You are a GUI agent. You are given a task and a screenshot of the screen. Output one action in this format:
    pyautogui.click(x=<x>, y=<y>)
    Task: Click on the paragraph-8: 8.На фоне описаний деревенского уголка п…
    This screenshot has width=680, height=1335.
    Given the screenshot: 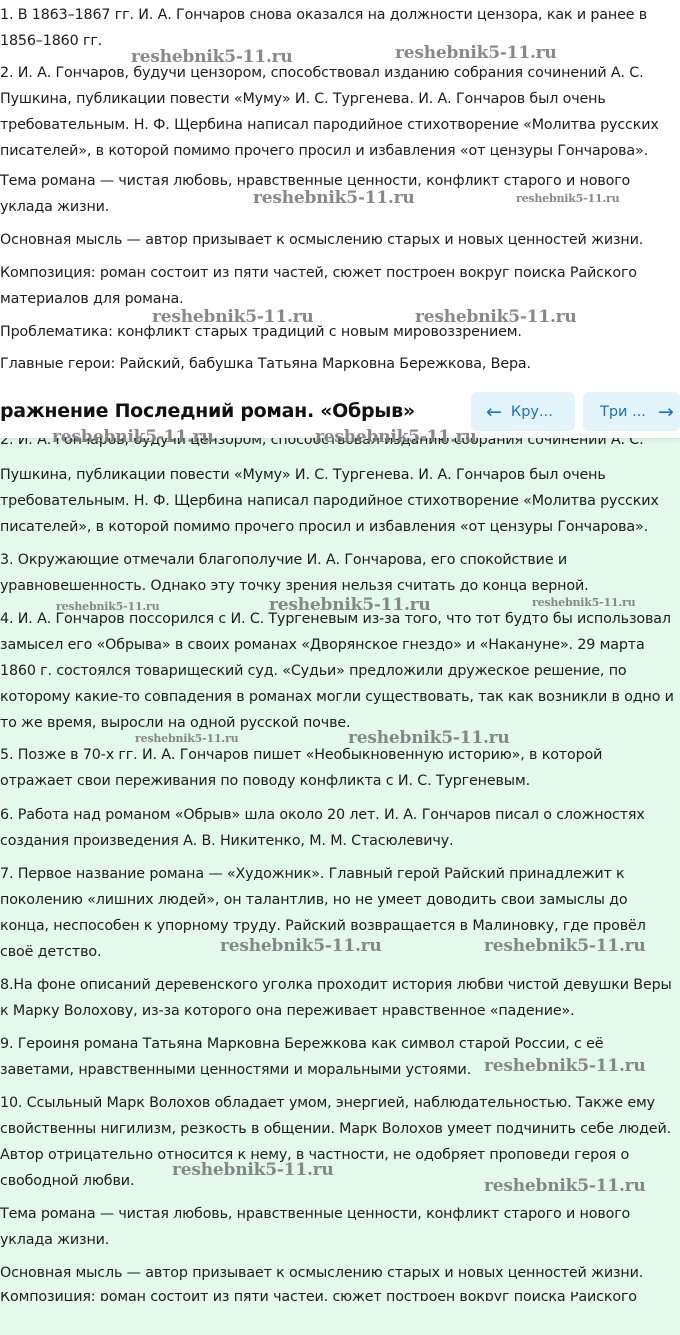 What is the action you would take?
    pyautogui.click(x=336, y=998)
    